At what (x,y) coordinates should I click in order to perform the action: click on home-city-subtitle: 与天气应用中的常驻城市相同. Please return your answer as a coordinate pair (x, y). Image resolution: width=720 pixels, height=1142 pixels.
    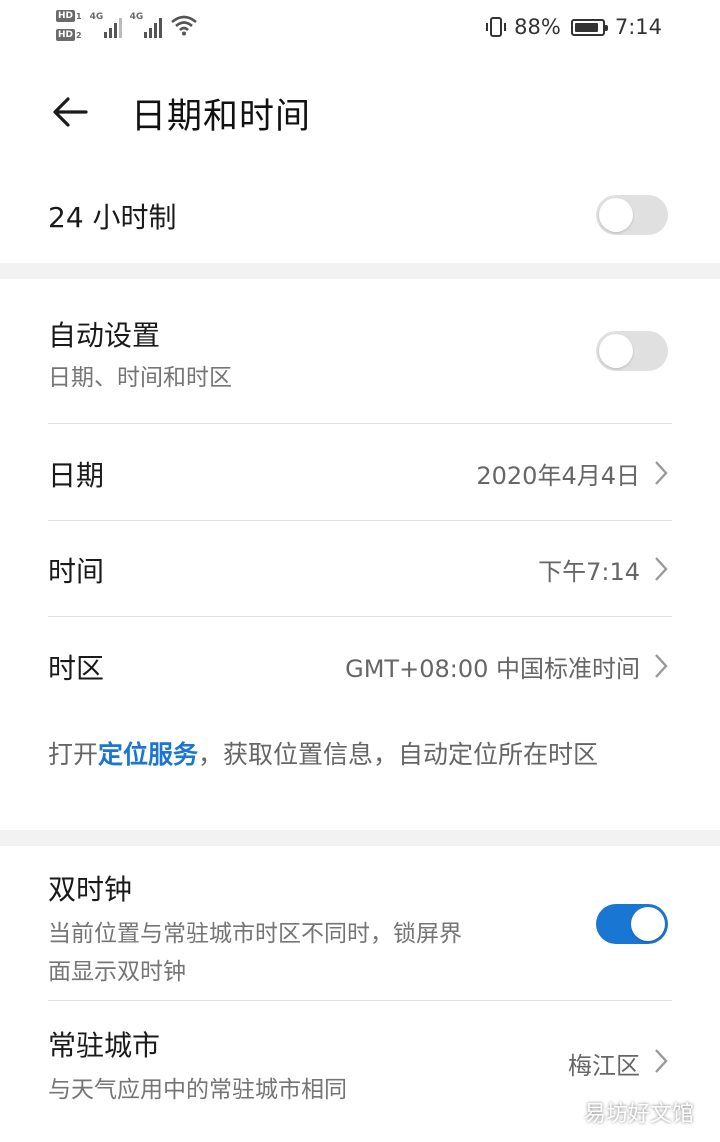
    Looking at the image, I should click on (197, 1090).